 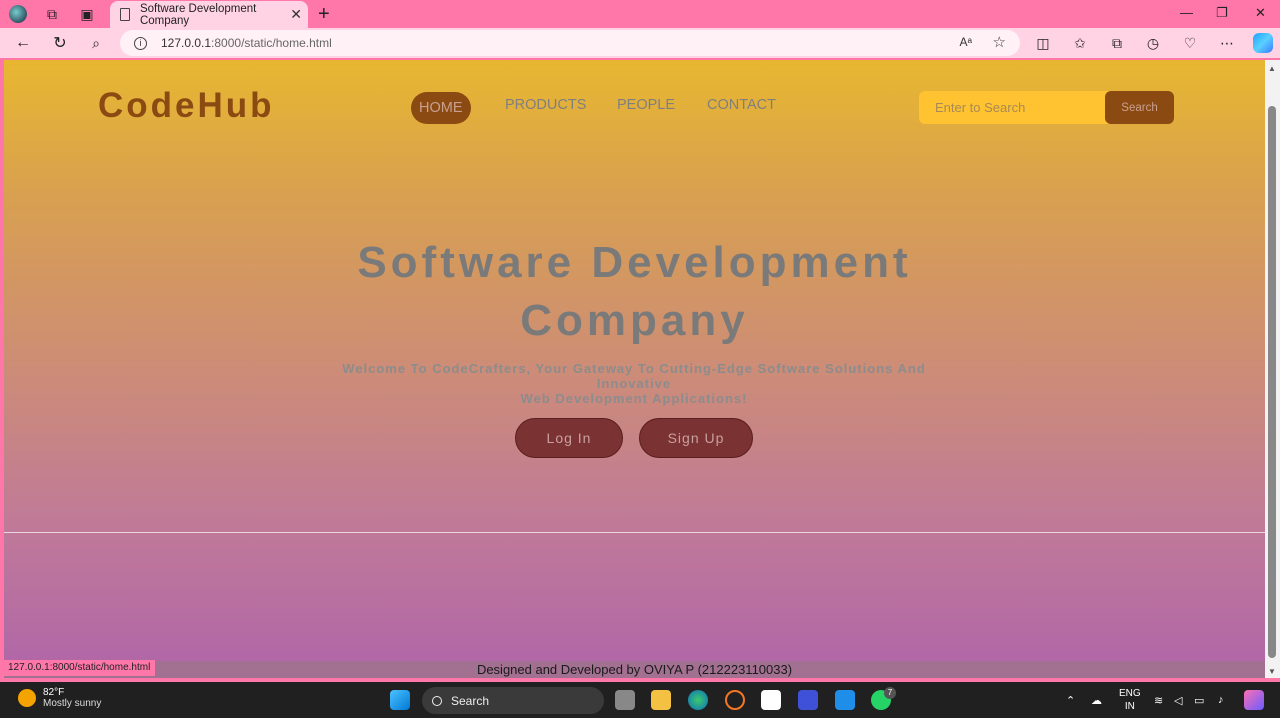 What do you see at coordinates (1043, 43) in the screenshot?
I see `split-screen-icon: ◫` at bounding box center [1043, 43].